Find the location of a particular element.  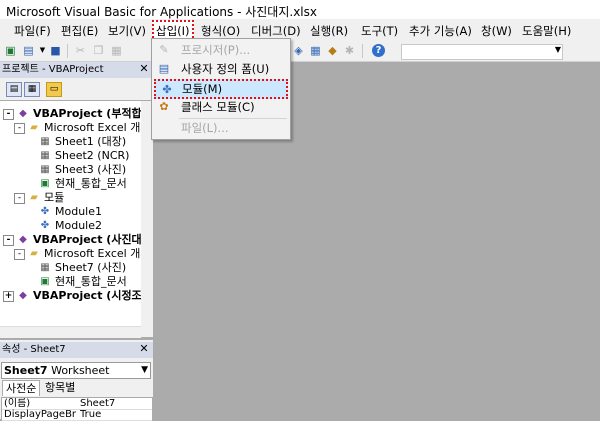

menu-view: 보기(V) is located at coordinates (127, 31).